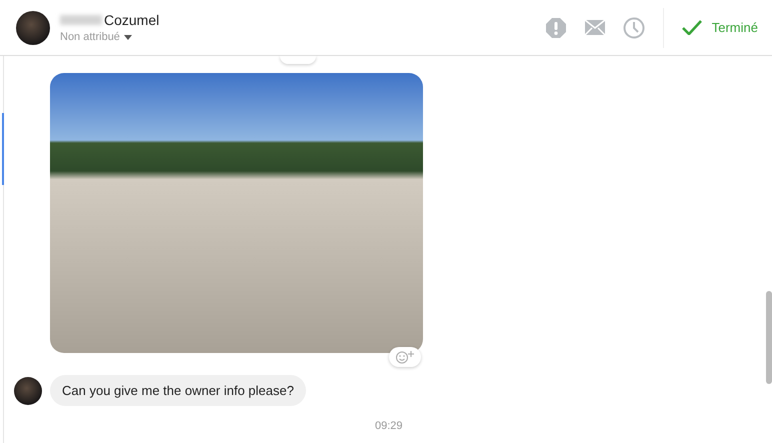 The image size is (772, 443). Describe the element at coordinates (769, 337) in the screenshot. I see `scrollbar-thumb` at that location.